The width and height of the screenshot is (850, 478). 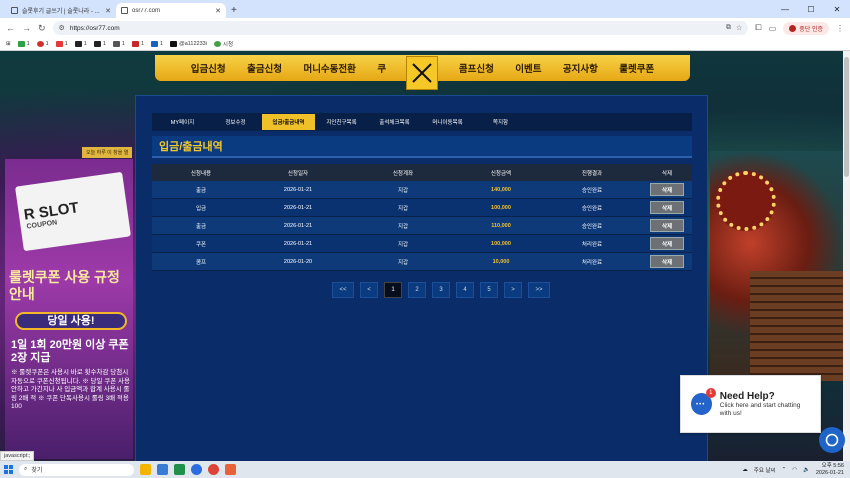 What do you see at coordinates (26, 28) in the screenshot?
I see `forward-icon: →` at bounding box center [26, 28].